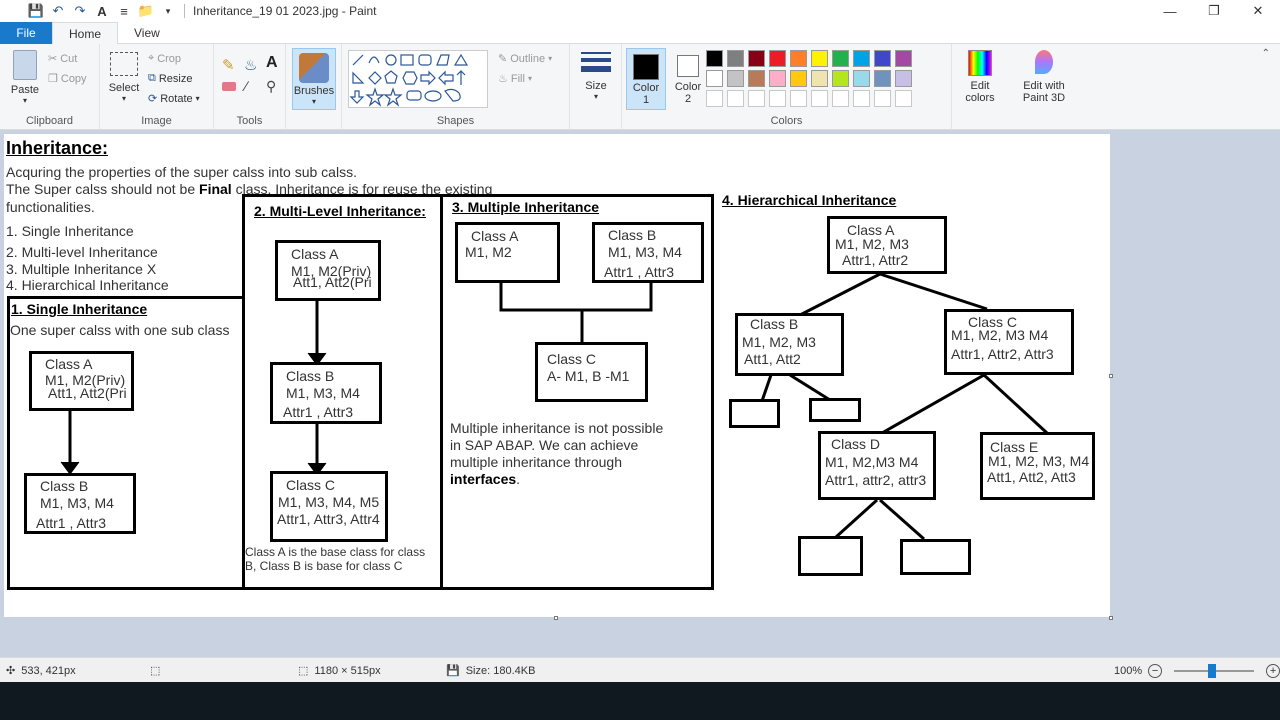  What do you see at coordinates (572, 359) in the screenshot?
I see `class-label: Class C` at bounding box center [572, 359].